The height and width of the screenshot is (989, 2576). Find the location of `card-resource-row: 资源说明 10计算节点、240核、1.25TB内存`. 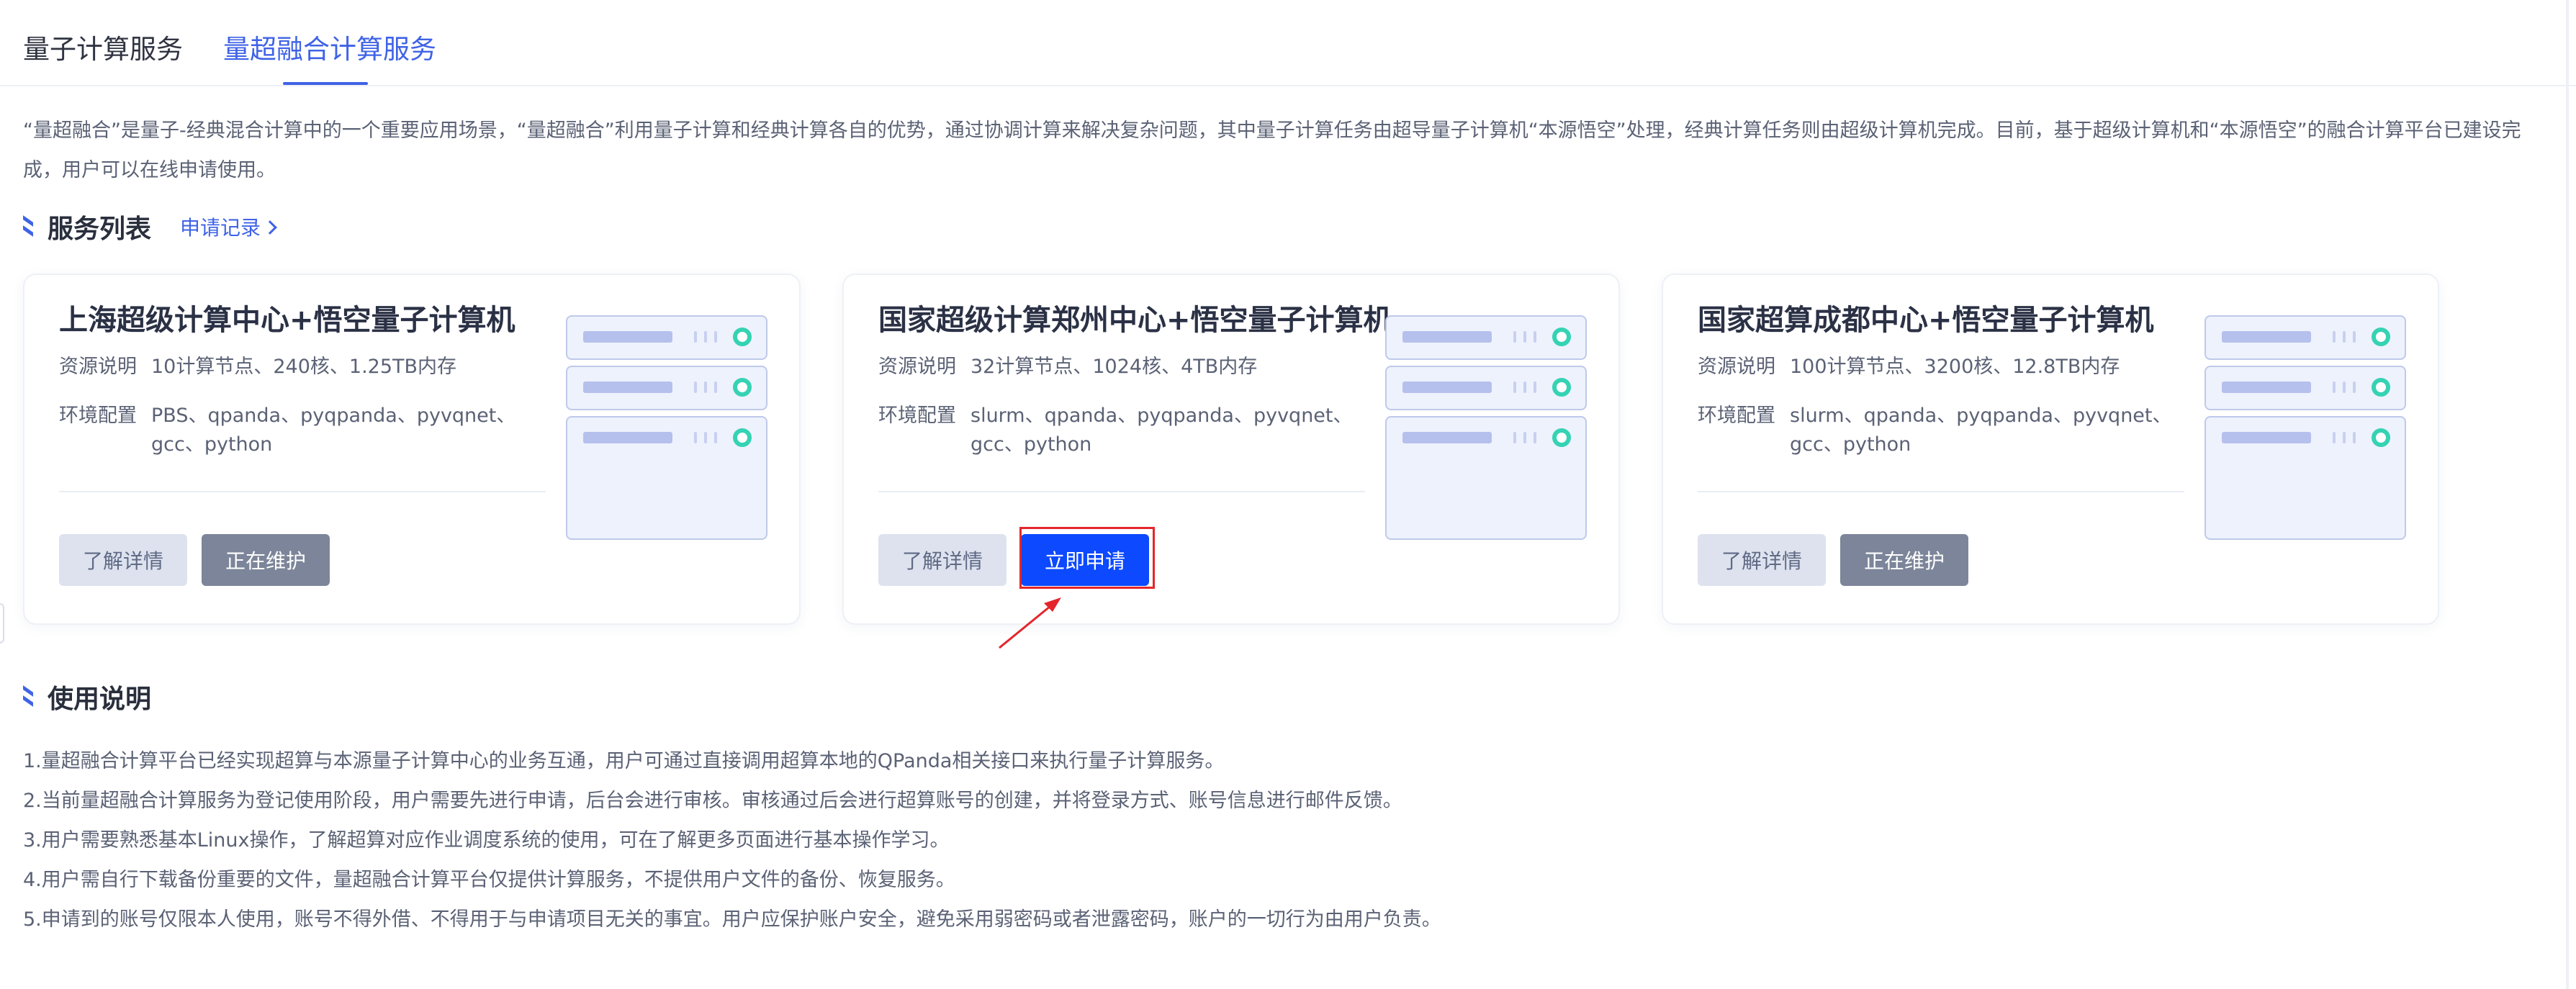

card-resource-row: 资源说明 10计算节点、240核、1.25TB内存 is located at coordinates (306, 367).